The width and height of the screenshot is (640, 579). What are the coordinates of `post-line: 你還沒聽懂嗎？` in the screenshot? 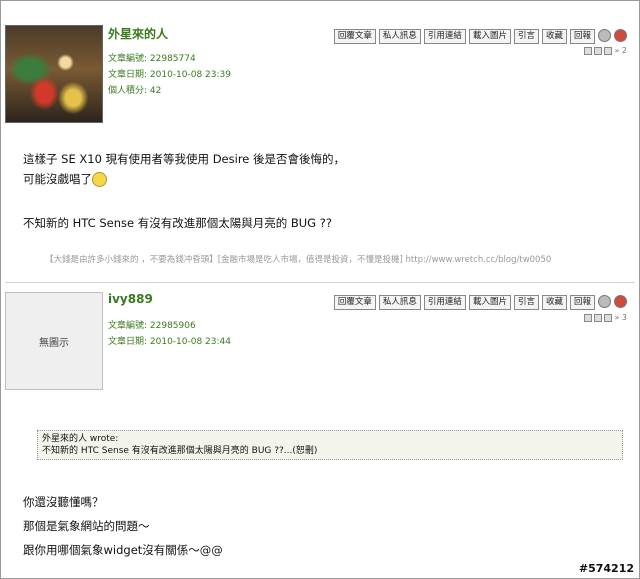 It's located at (63, 502).